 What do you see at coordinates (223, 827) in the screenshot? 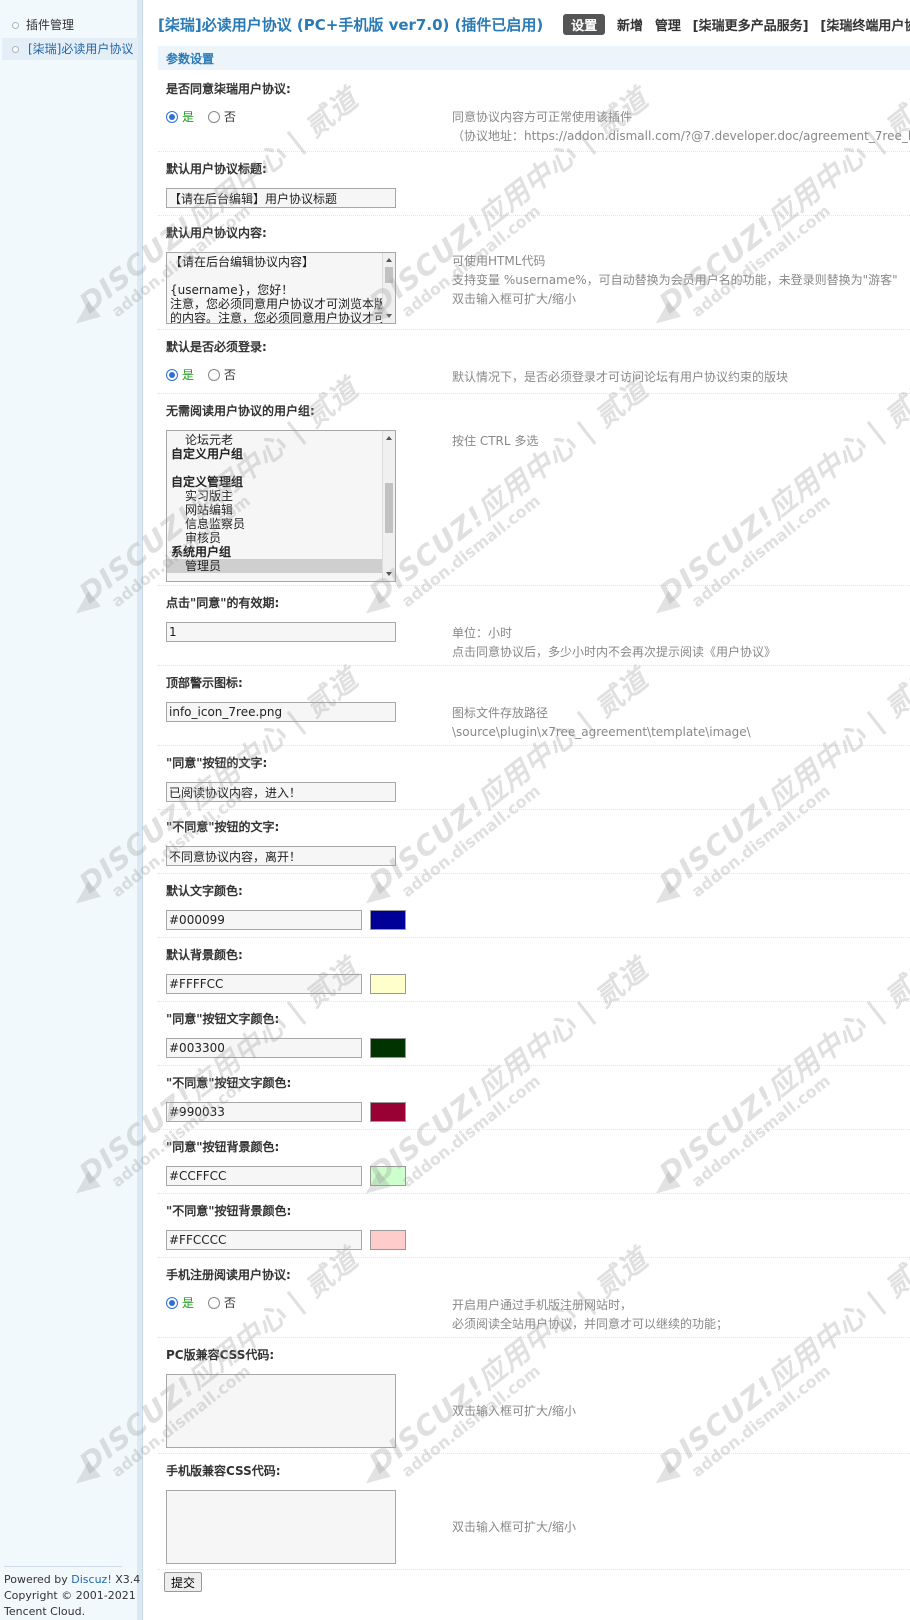
I see `setting-label: "不同意"按钮的文字:` at bounding box center [223, 827].